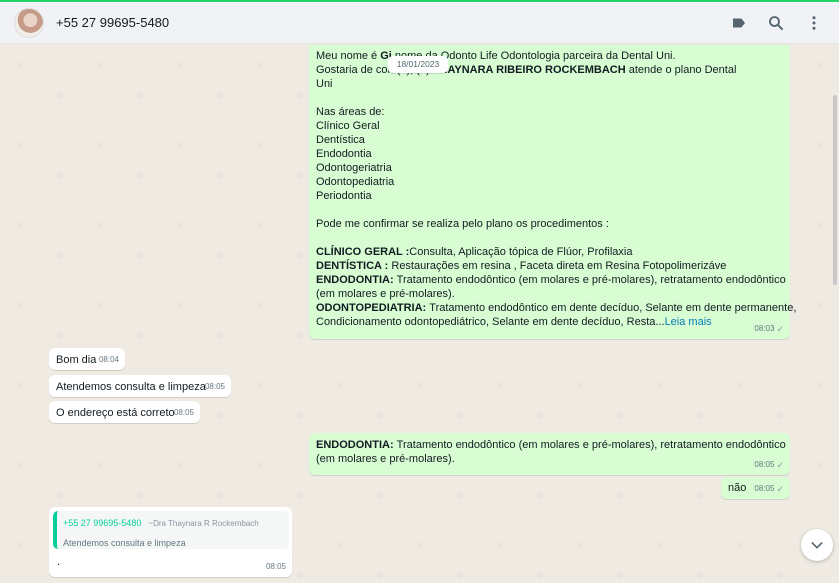 The height and width of the screenshot is (583, 839). Describe the element at coordinates (764, 328) in the screenshot. I see `message-time: 08:03` at that location.